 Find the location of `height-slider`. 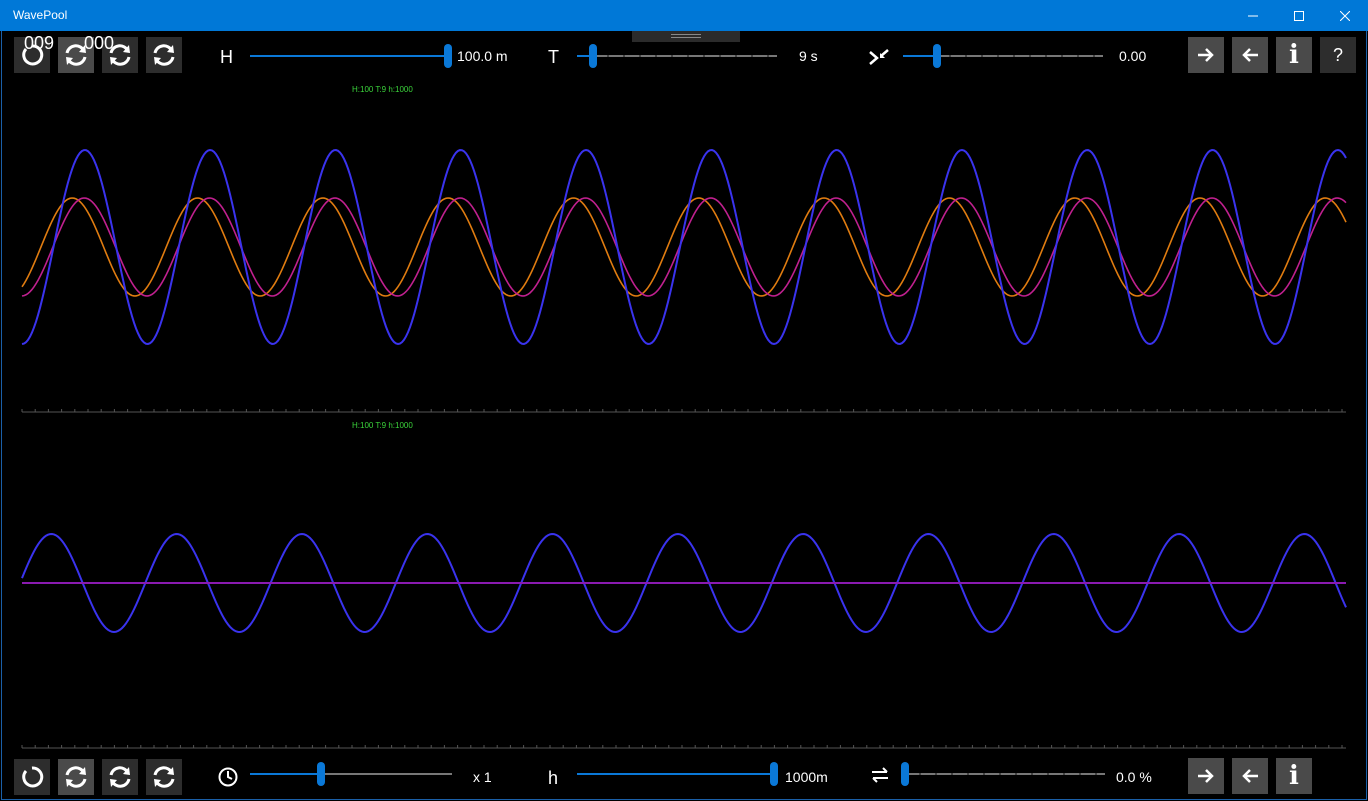

height-slider is located at coordinates (351, 56).